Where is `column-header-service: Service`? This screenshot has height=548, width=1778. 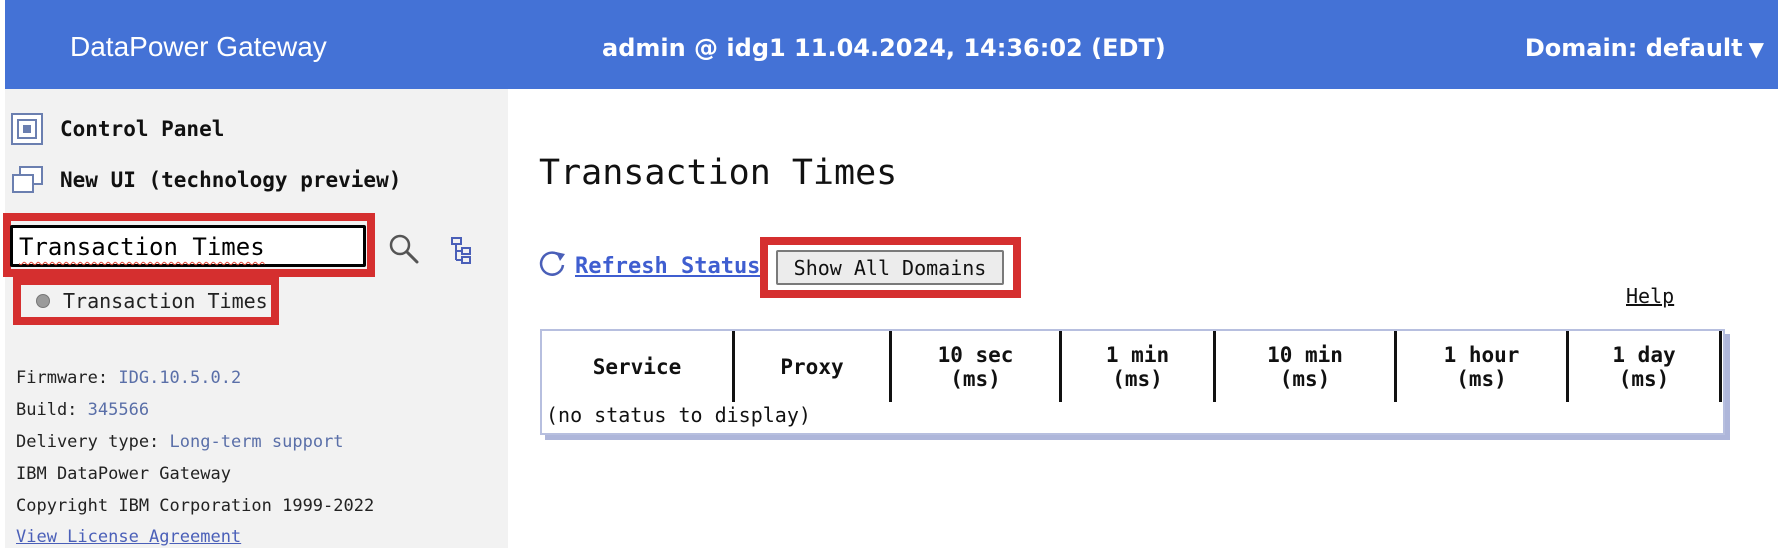
column-header-service: Service is located at coordinates (638, 366).